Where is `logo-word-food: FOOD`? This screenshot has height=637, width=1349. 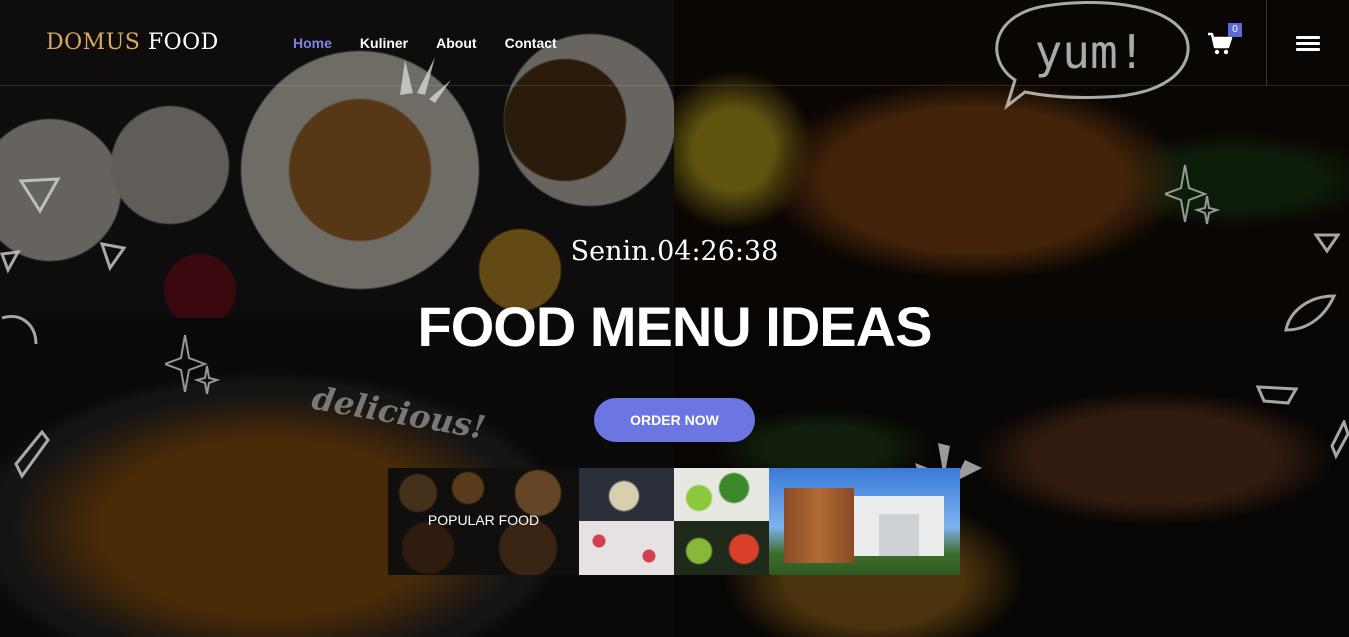
logo-word-food: FOOD is located at coordinates (183, 42).